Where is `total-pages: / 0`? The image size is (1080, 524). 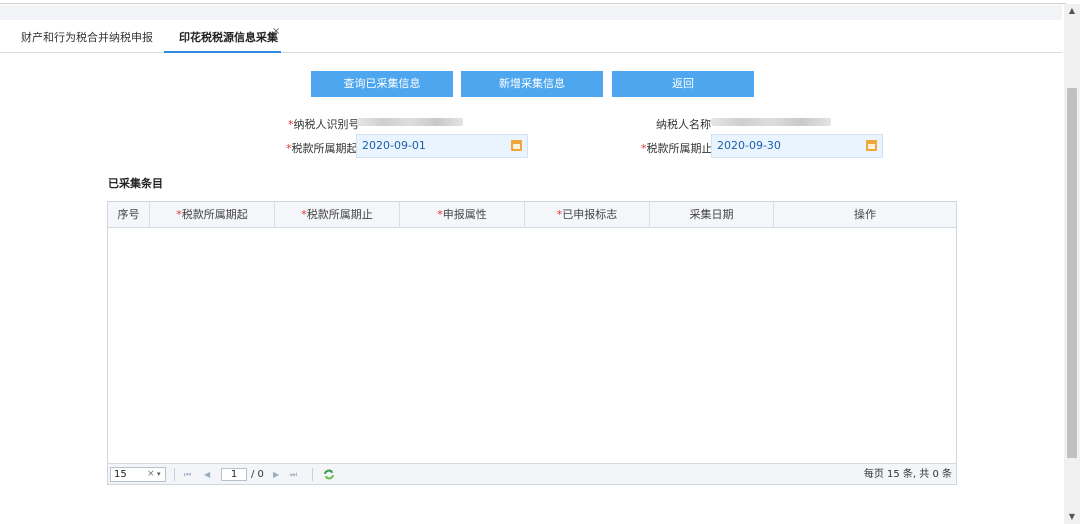 total-pages: / 0 is located at coordinates (257, 474).